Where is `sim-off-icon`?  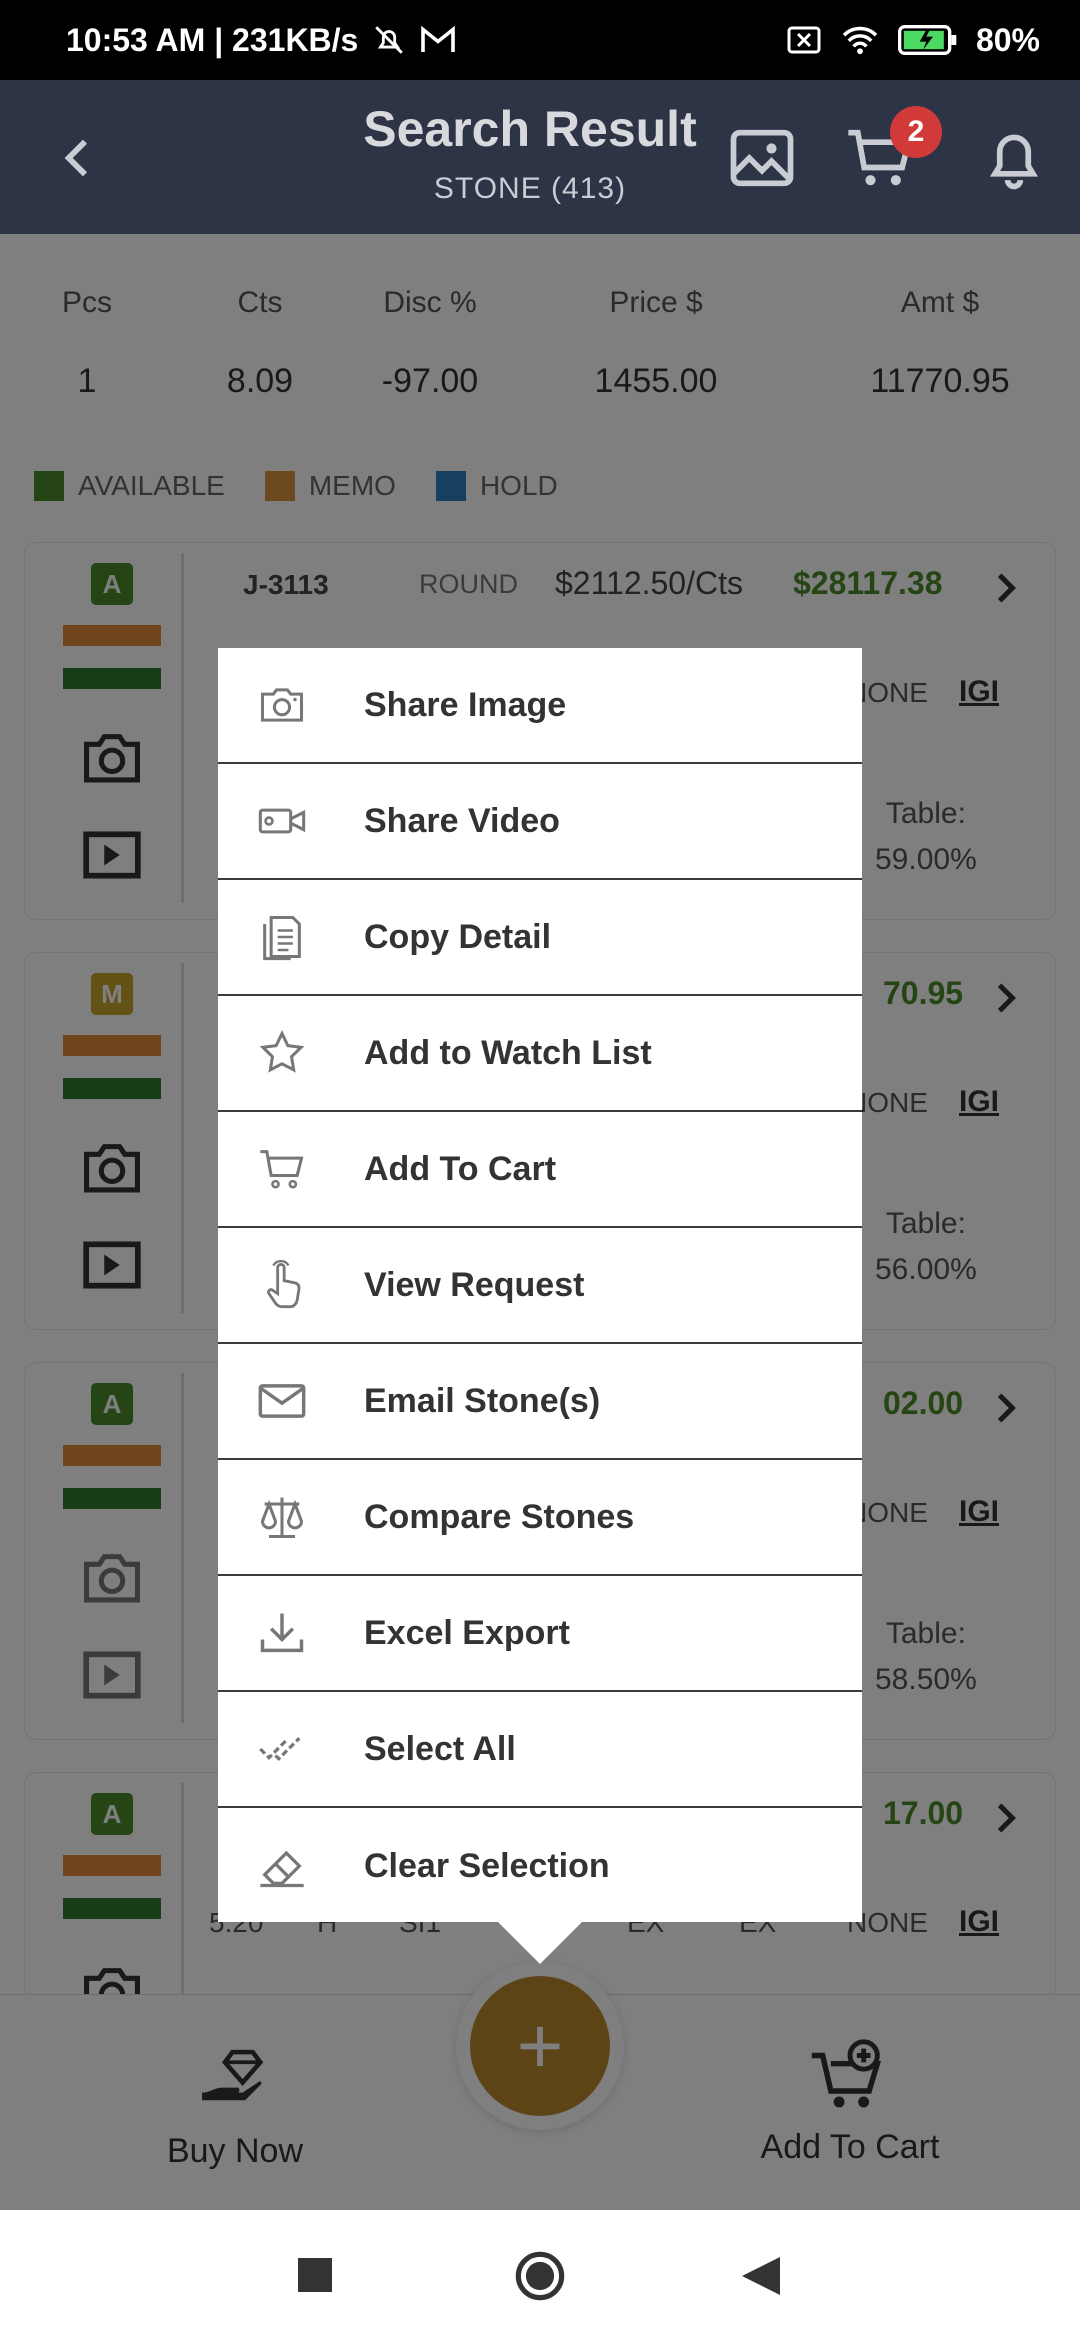 sim-off-icon is located at coordinates (804, 40).